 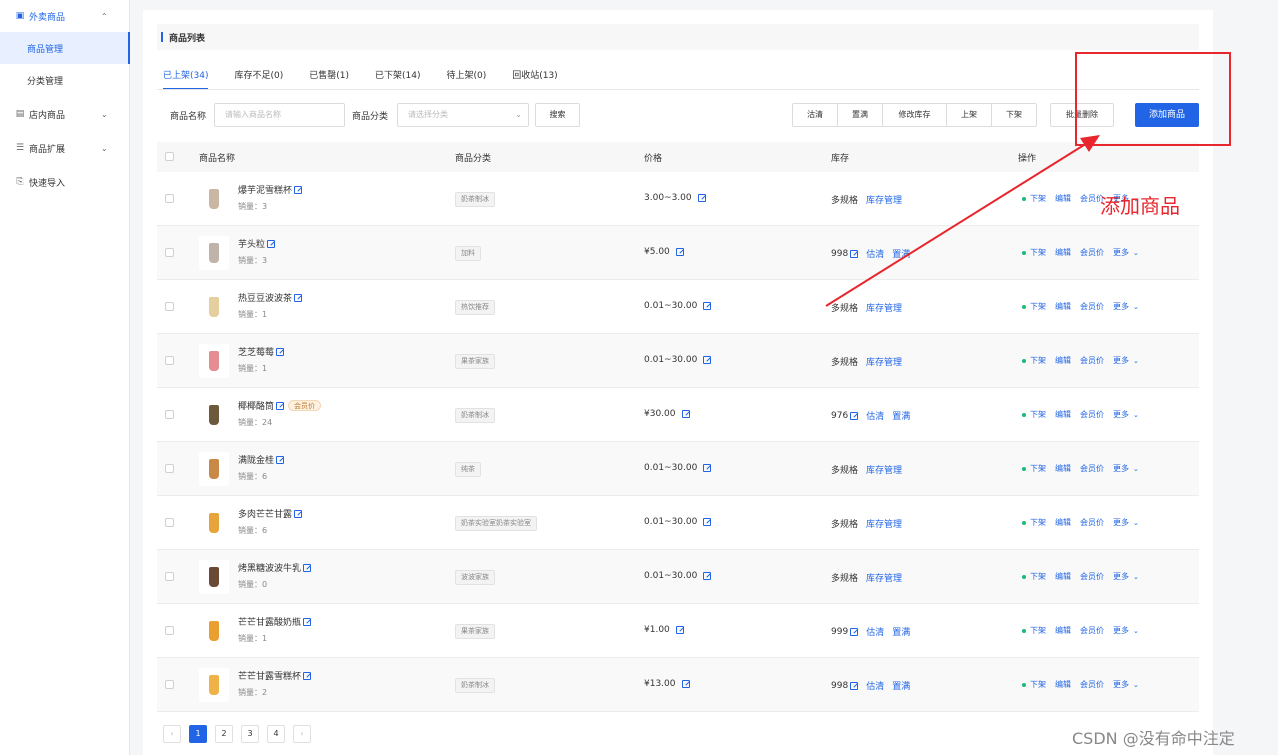 What do you see at coordinates (250, 734) in the screenshot?
I see `page-button: 3` at bounding box center [250, 734].